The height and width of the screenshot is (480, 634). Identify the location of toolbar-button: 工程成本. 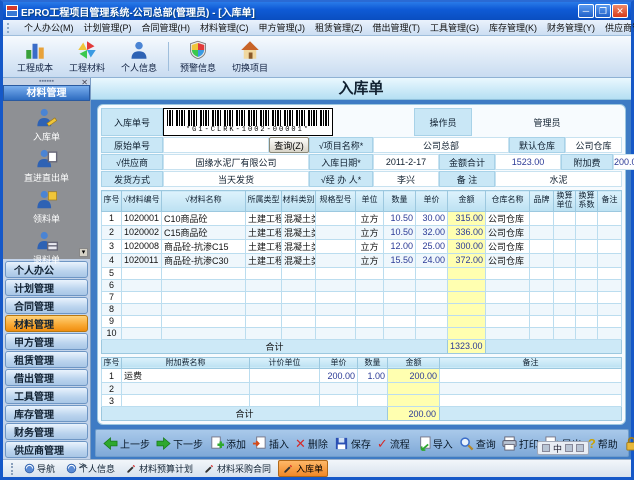
(35, 56).